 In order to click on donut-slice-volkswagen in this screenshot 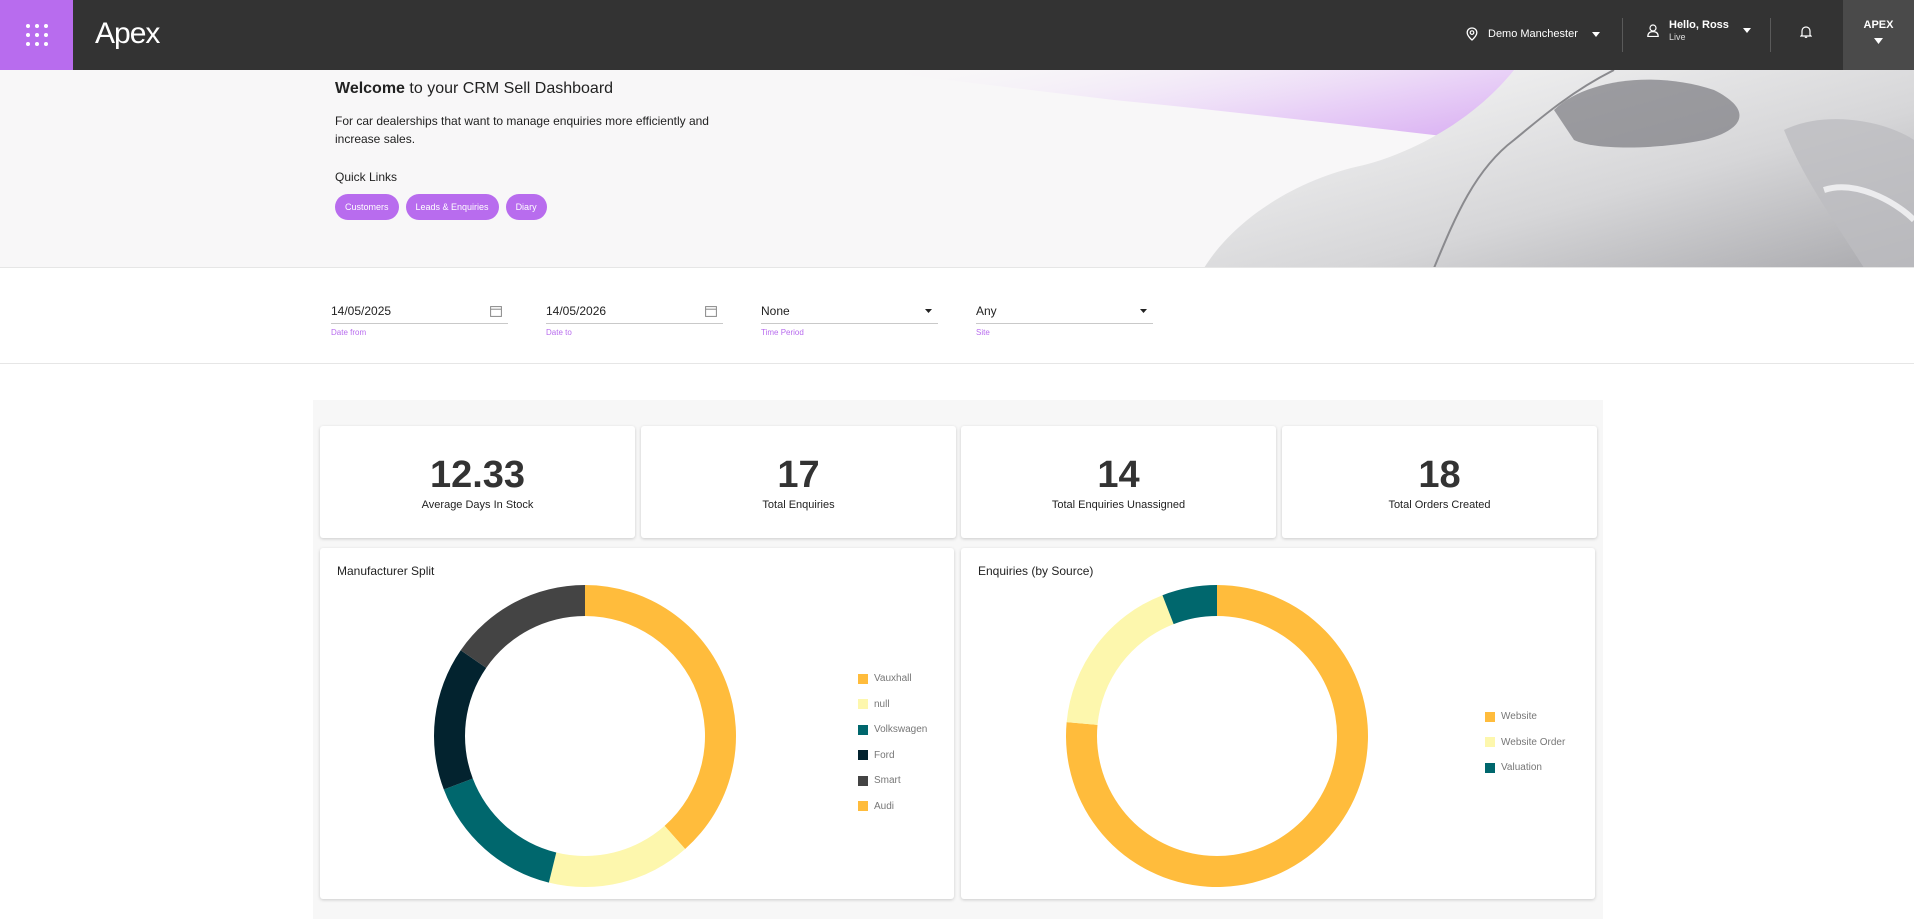, I will do `click(500, 830)`.